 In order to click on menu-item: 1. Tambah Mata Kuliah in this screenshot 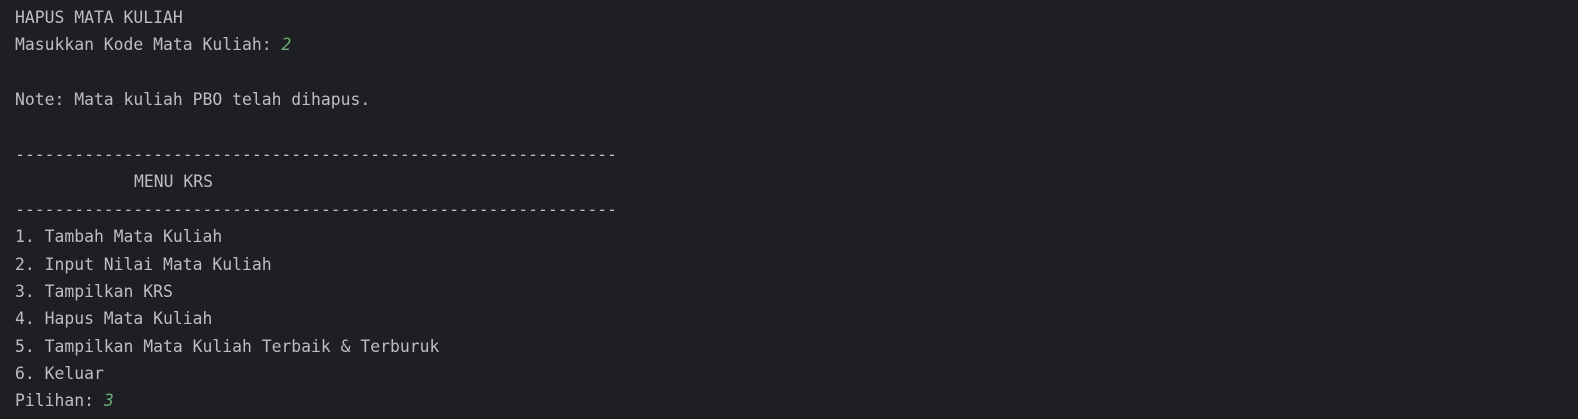, I will do `click(119, 237)`.